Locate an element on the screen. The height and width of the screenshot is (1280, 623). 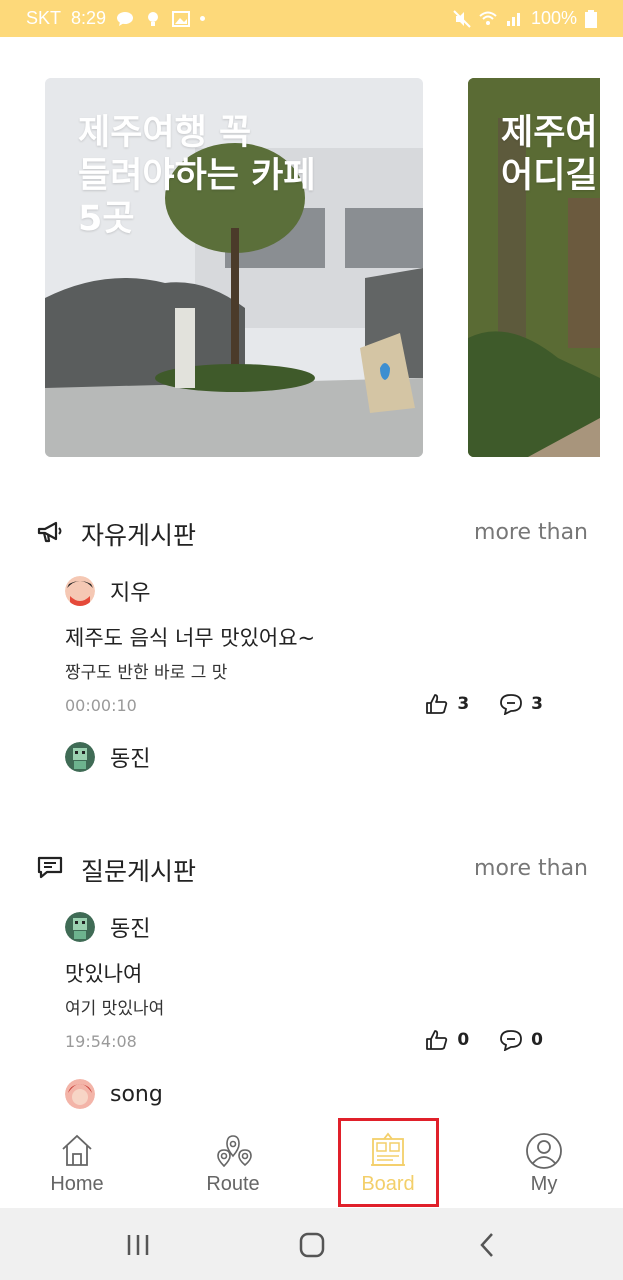
bottom-navigation: Home Route Board My is located at coordinates (311, 1163).